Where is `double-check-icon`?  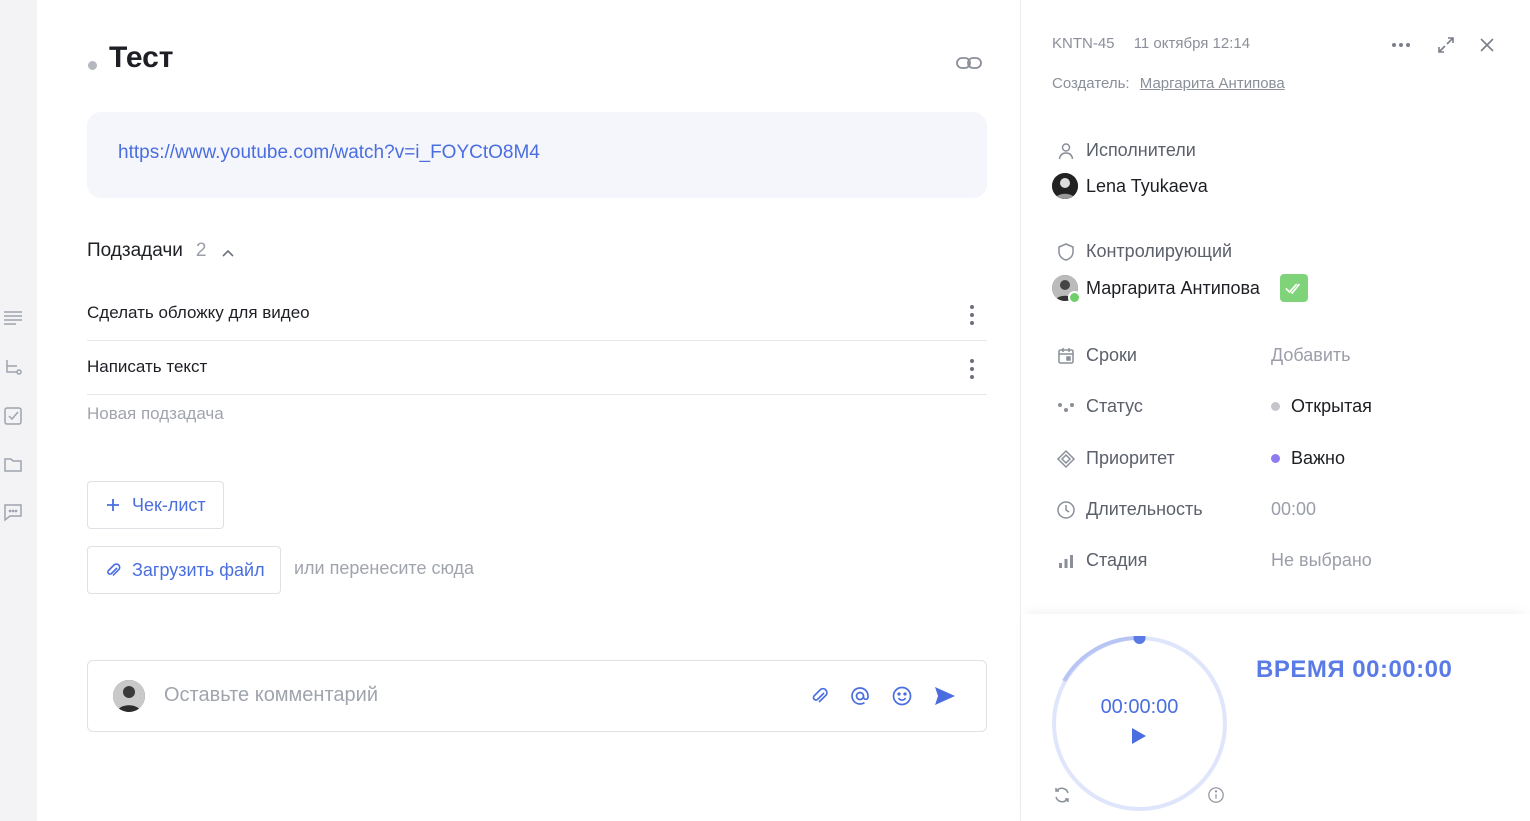 double-check-icon is located at coordinates (1293, 288).